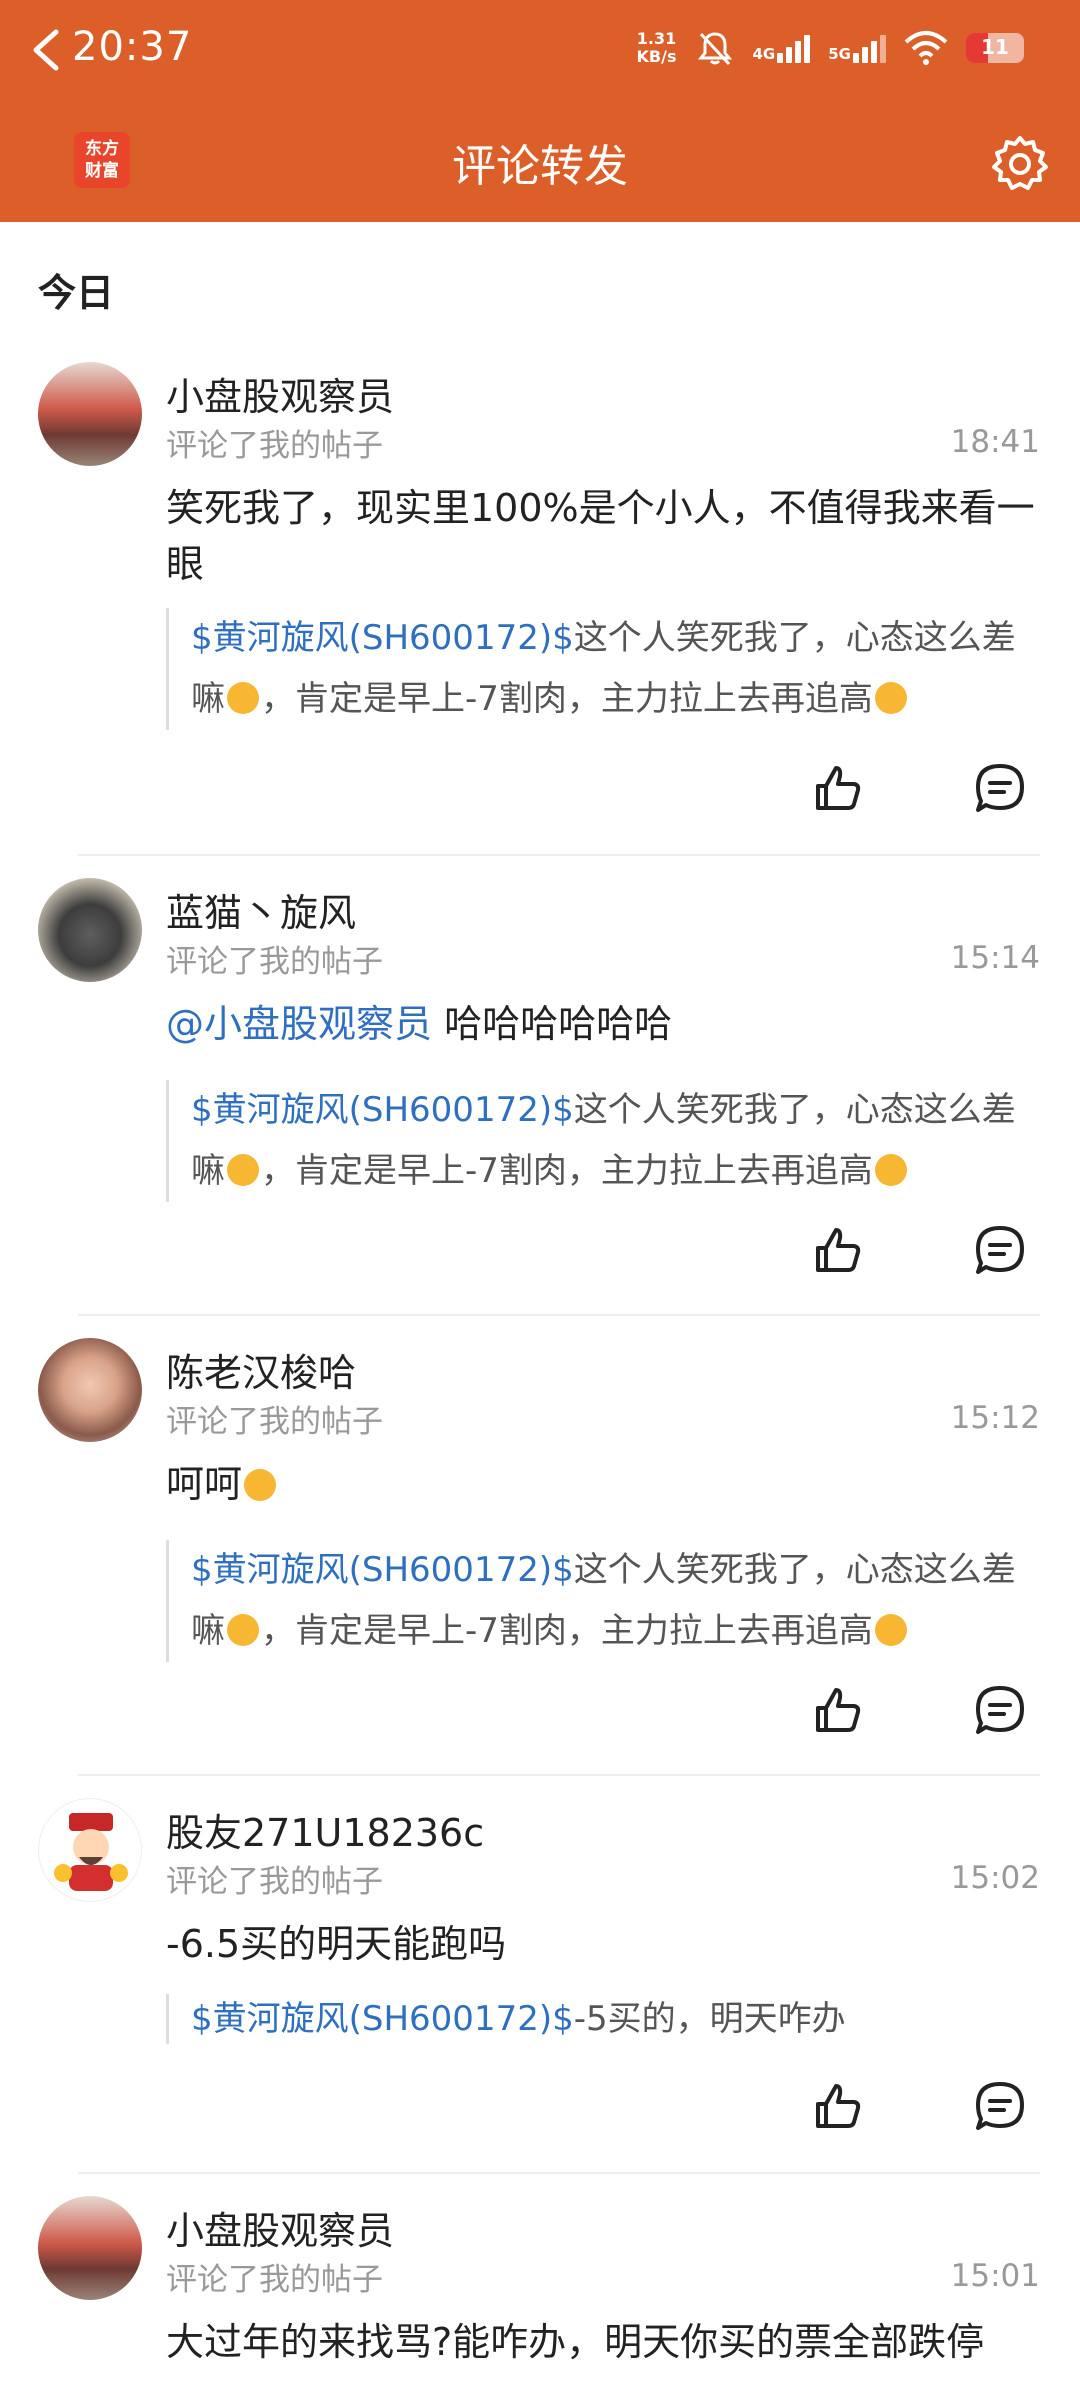 The width and height of the screenshot is (1080, 2400). What do you see at coordinates (995, 2276) in the screenshot?
I see `timestamp: 15:01` at bounding box center [995, 2276].